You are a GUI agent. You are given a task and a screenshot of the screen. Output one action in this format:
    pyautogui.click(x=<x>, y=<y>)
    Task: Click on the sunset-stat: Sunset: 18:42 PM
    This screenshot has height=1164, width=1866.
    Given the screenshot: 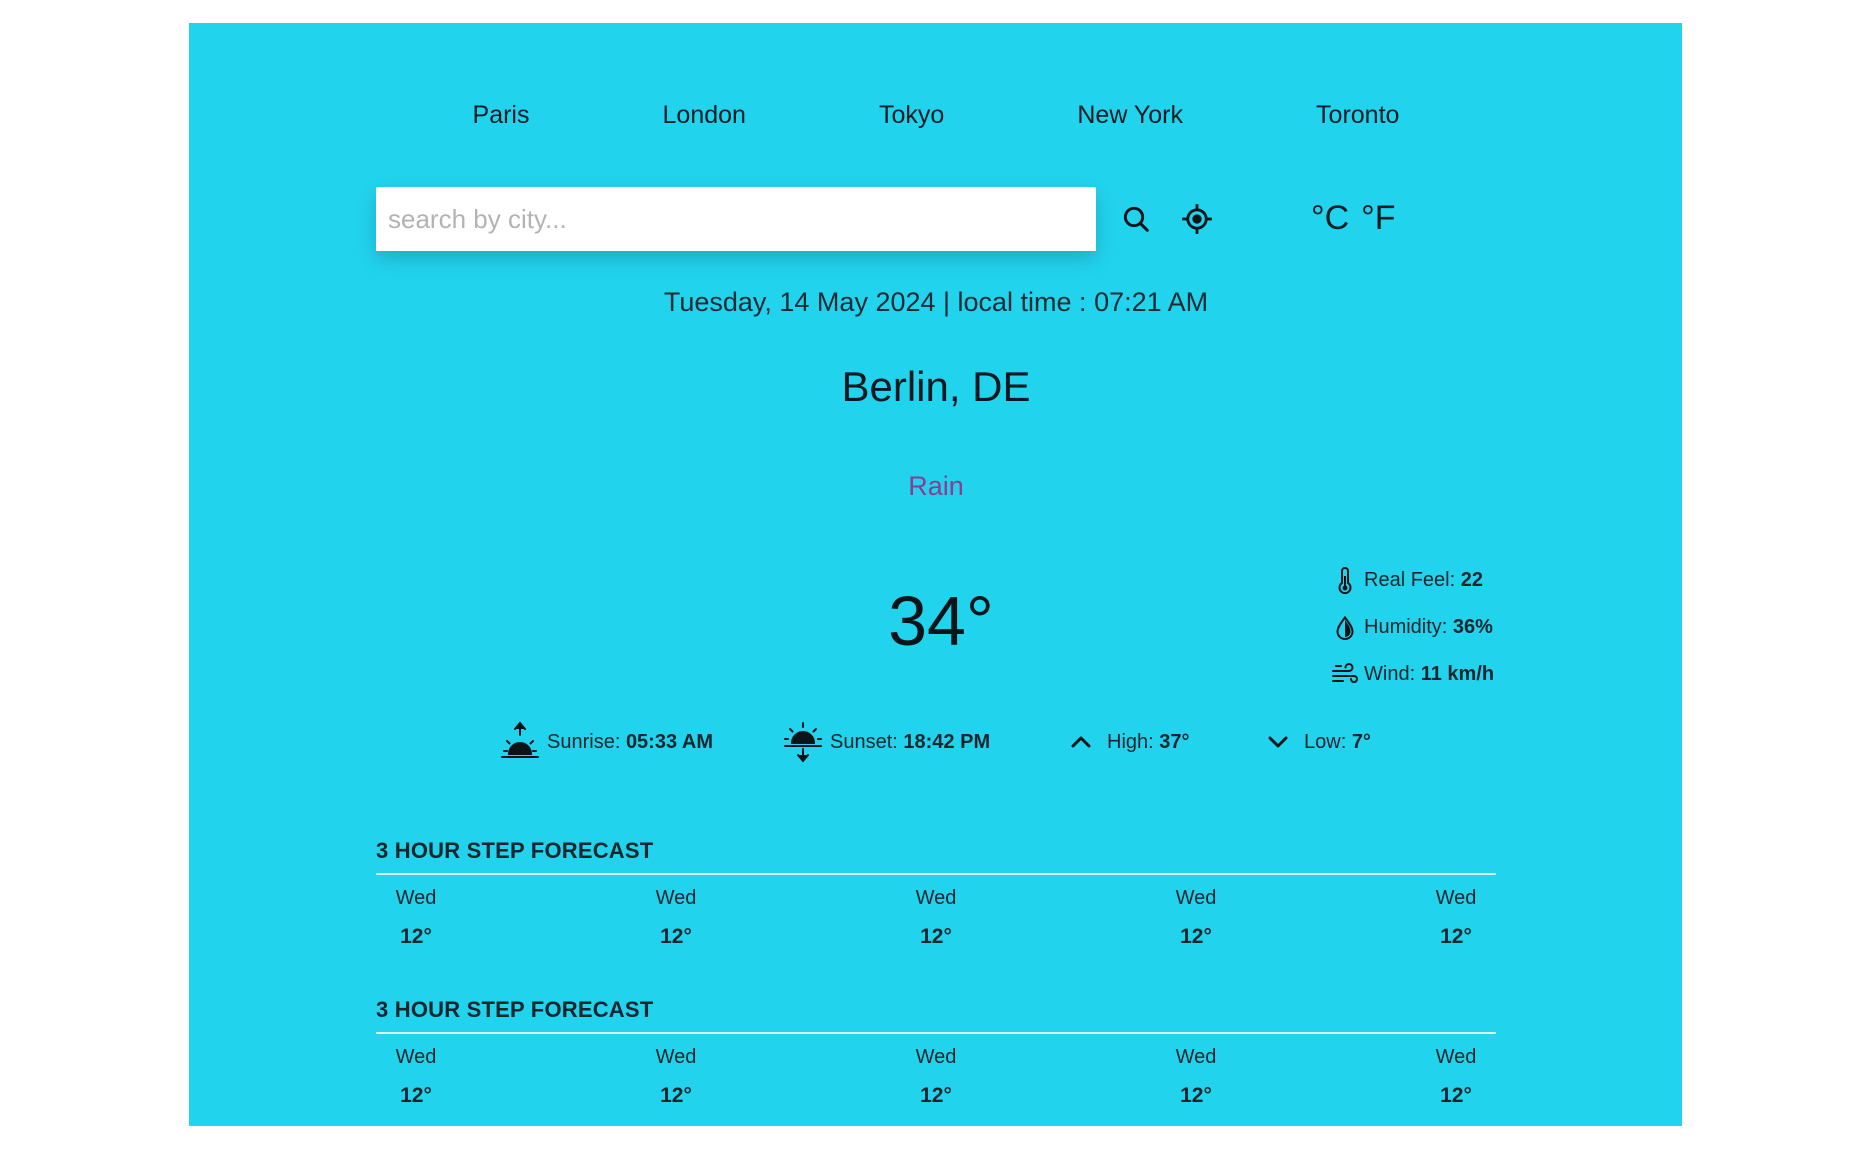 What is the action you would take?
    pyautogui.click(x=886, y=742)
    